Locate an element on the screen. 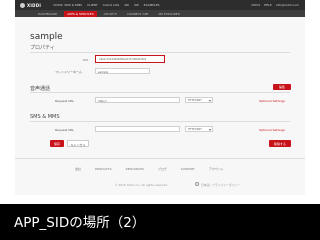 Image resolution: width=320 pixels, height=240 pixels. friendly-name-value: sample is located at coordinates (103, 72).